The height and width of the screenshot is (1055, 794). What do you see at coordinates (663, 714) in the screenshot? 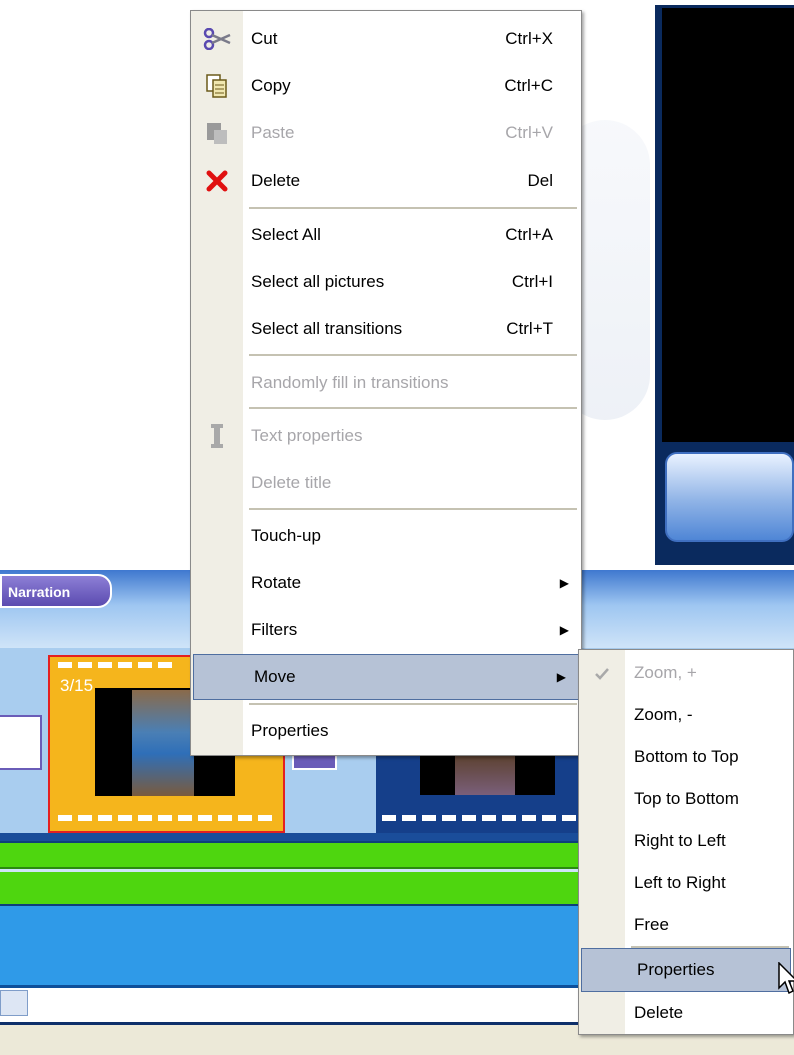
I see `menu-item-label: Zoom, -` at bounding box center [663, 714].